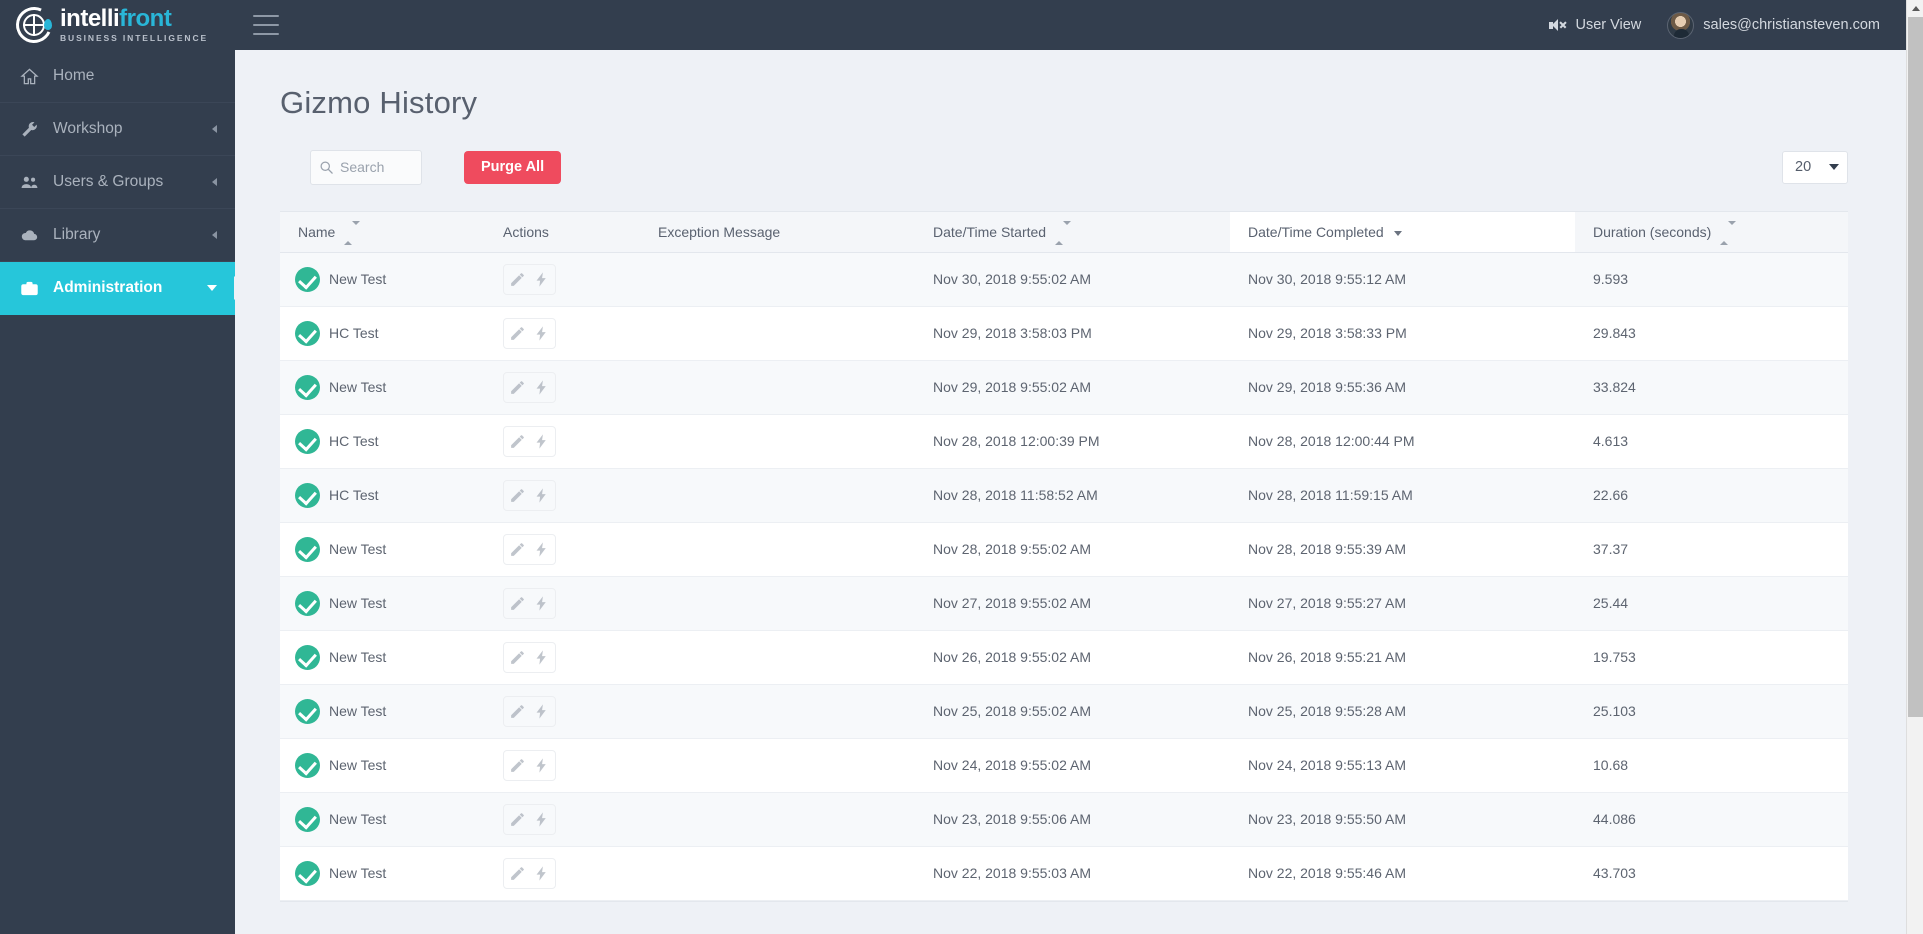  I want to click on cell-exception-message, so click(777, 495).